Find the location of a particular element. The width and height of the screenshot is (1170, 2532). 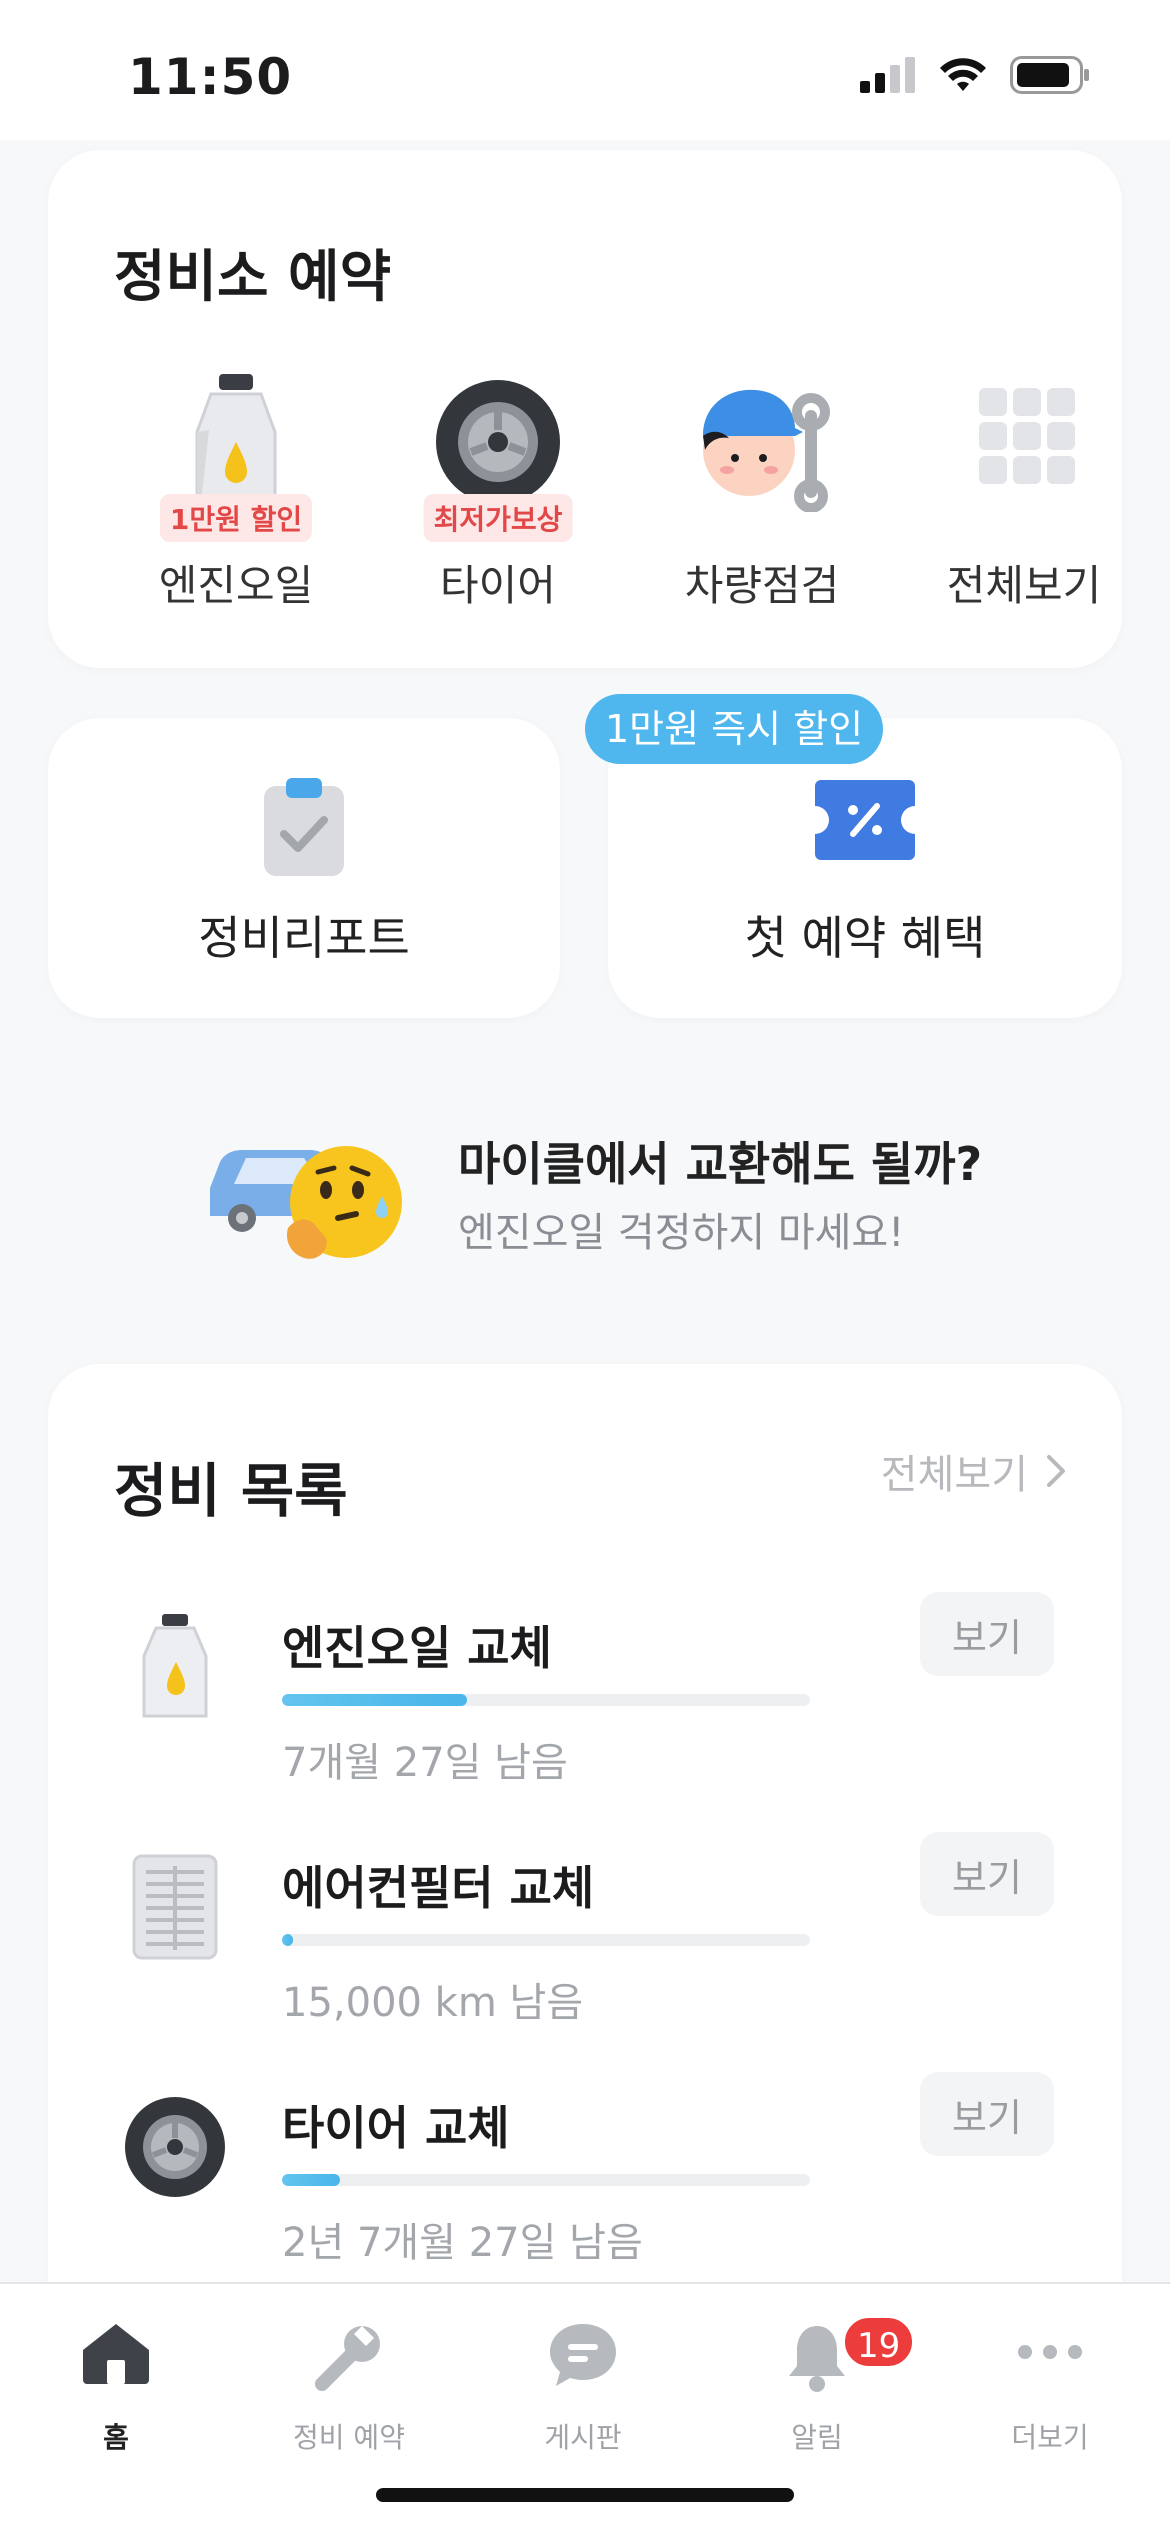

benefit-label: 첫 예약 혜택 is located at coordinates (865, 938).